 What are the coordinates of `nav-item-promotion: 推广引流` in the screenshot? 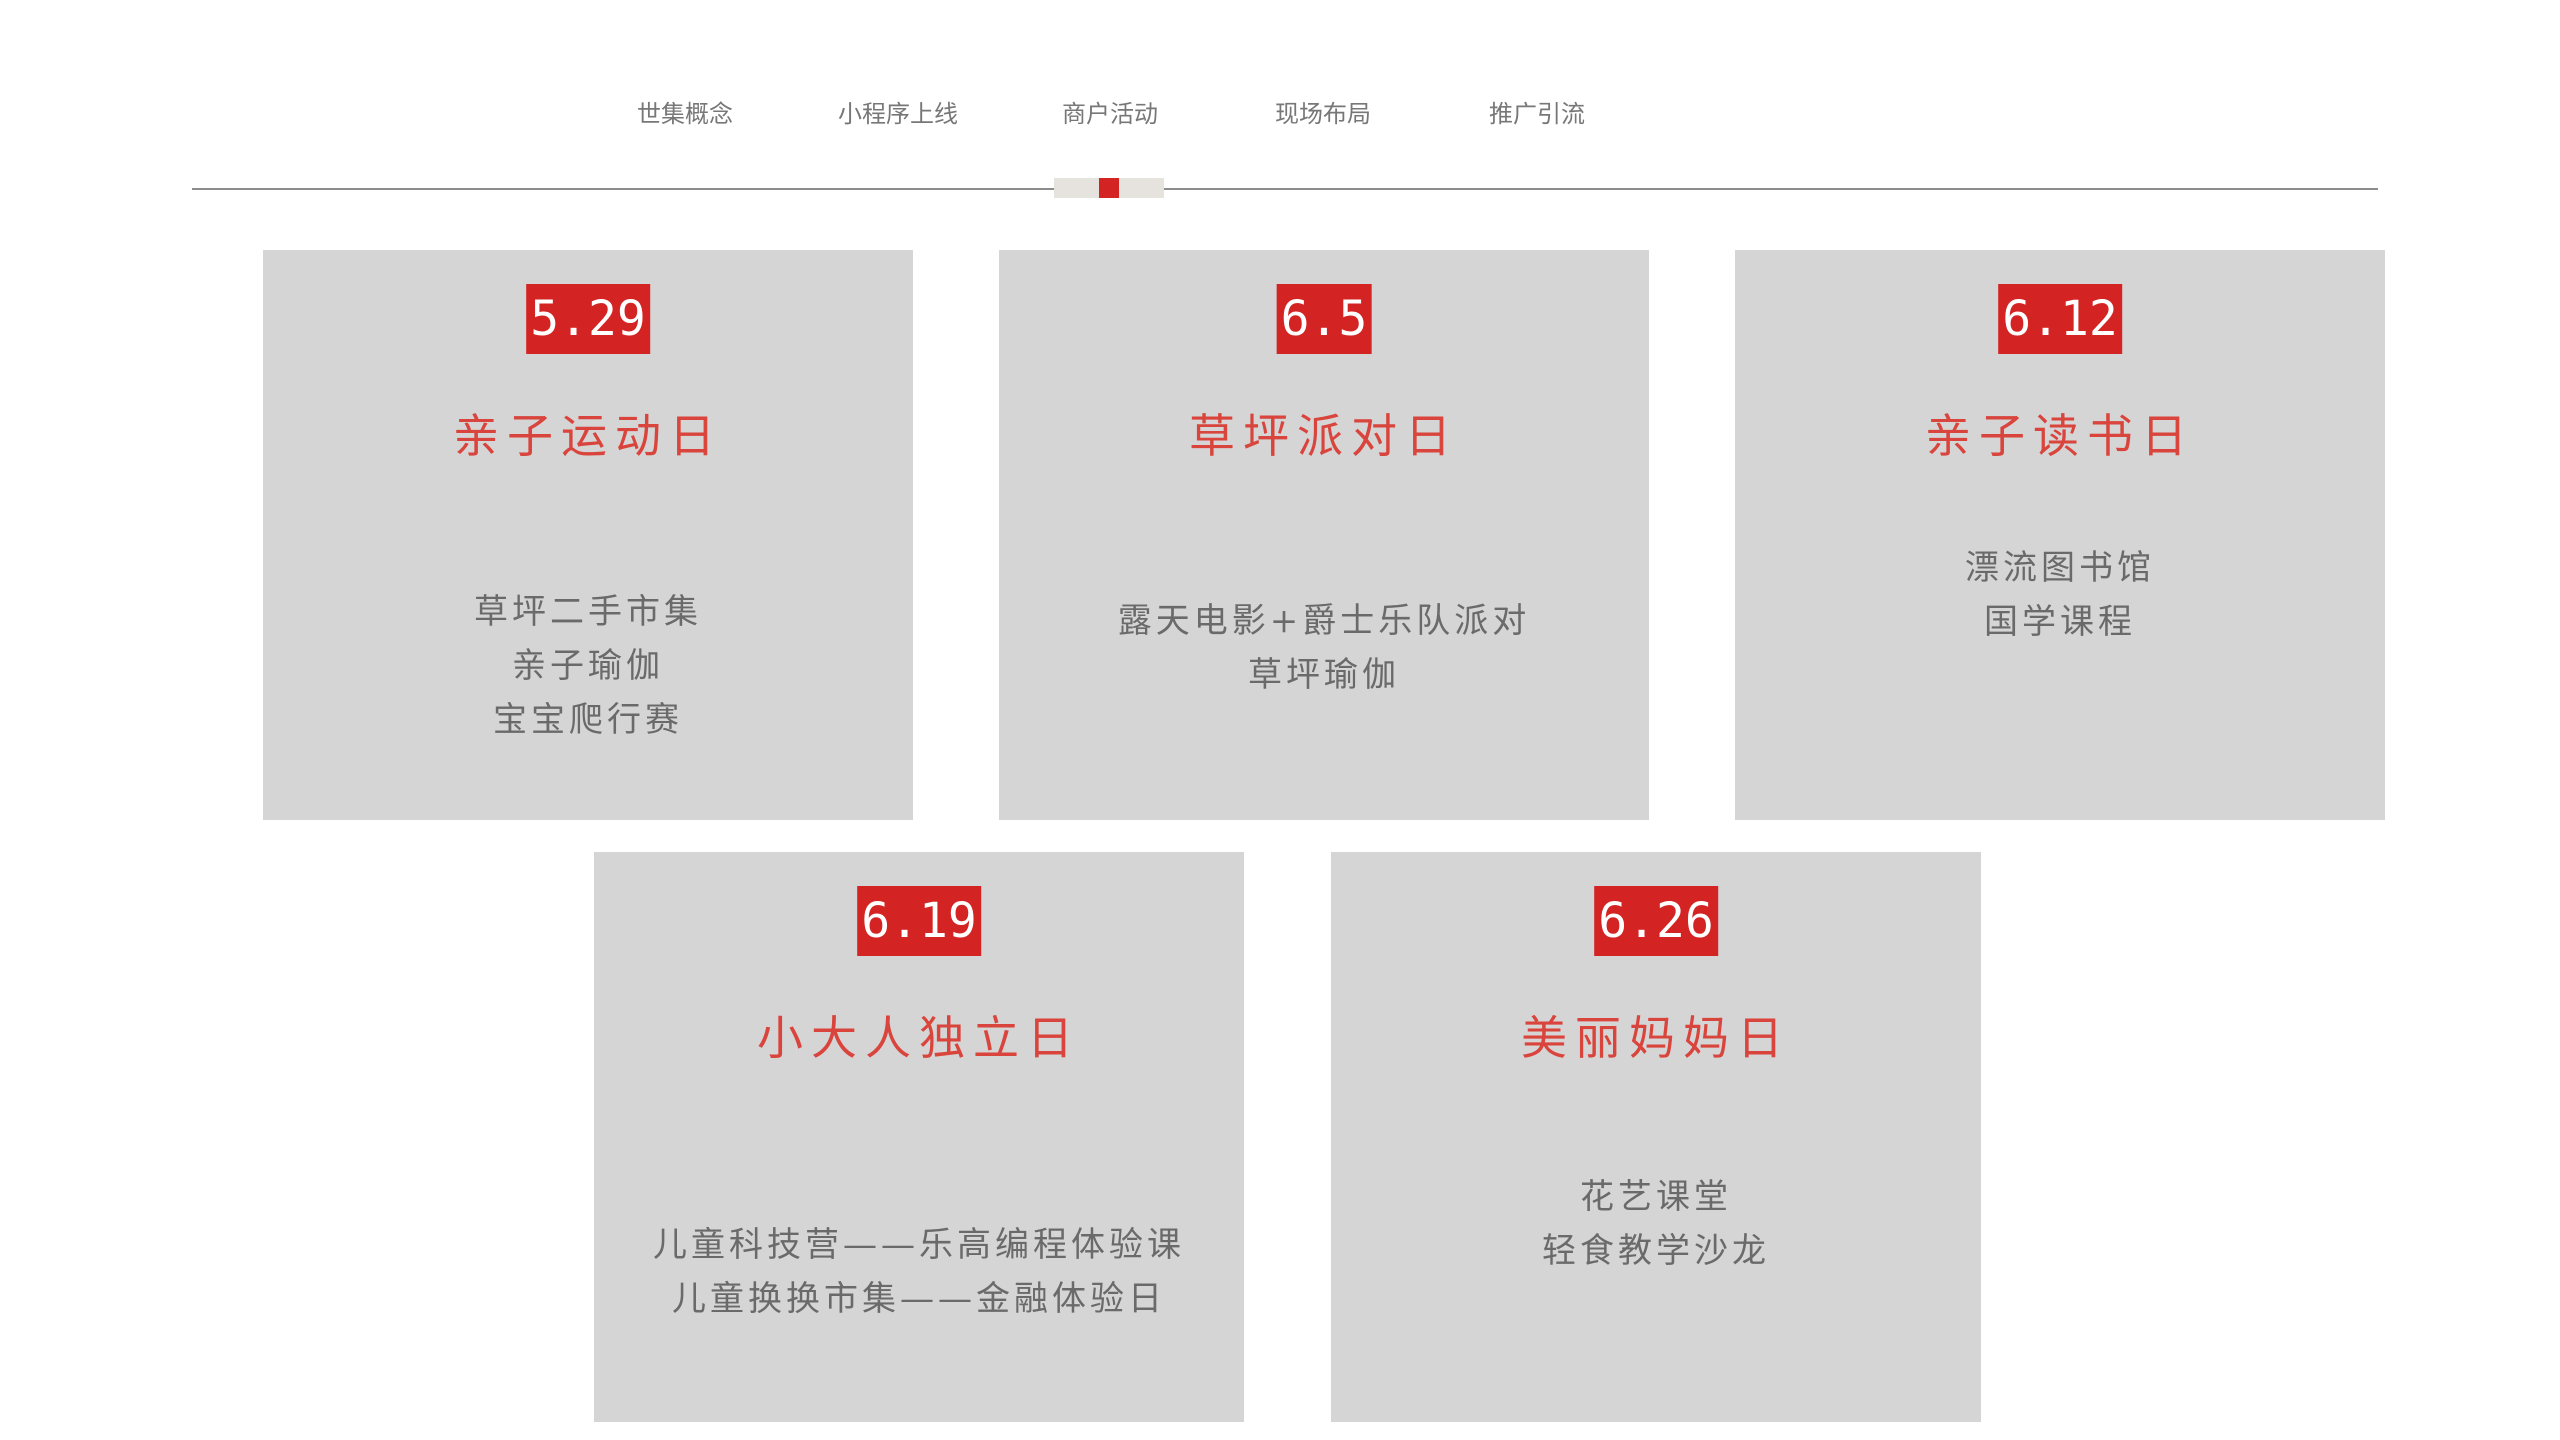 It's located at (1537, 111).